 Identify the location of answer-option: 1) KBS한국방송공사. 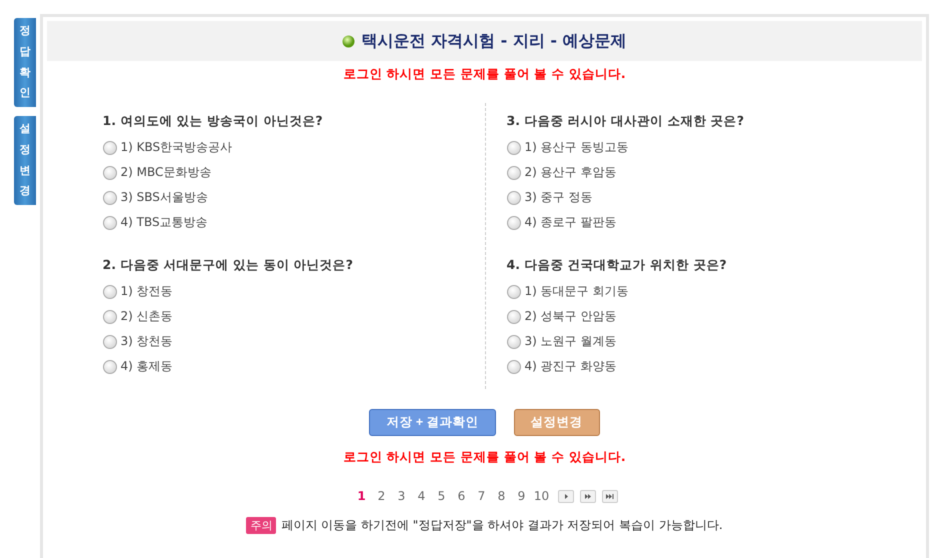
(293, 147).